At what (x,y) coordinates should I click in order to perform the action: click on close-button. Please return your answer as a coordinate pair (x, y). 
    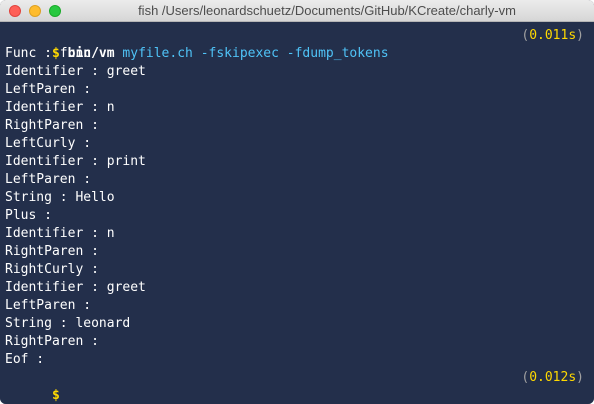
    Looking at the image, I should click on (15, 11).